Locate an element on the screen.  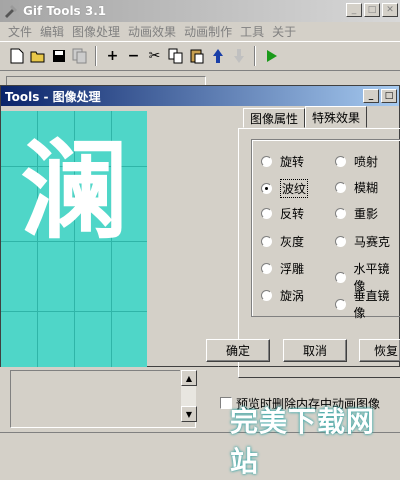
main-title-bar: Gif Tools 3.1 _ □ ✕ is located at coordinates (200, 11).